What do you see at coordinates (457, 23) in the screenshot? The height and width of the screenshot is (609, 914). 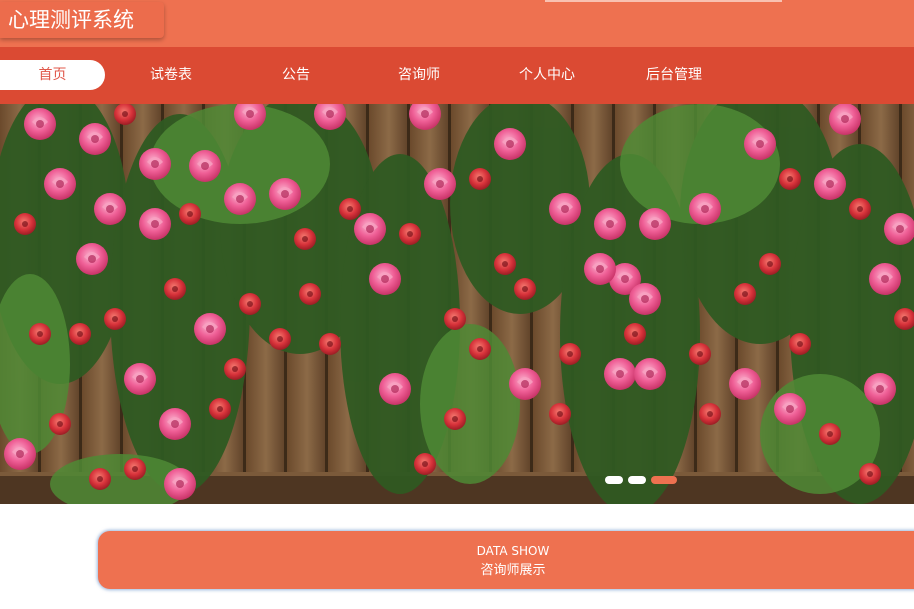 I see `top-header: 心理测评系统` at bounding box center [457, 23].